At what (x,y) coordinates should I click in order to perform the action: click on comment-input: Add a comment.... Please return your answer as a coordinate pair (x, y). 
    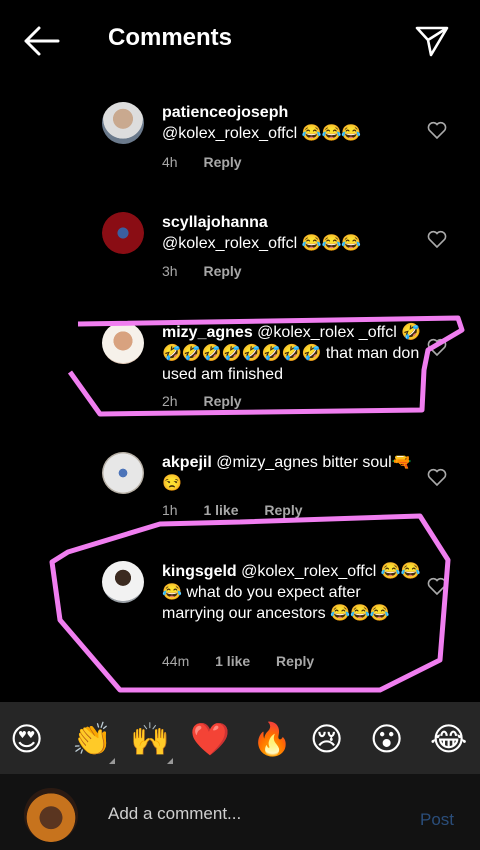
    Looking at the image, I should click on (174, 814).